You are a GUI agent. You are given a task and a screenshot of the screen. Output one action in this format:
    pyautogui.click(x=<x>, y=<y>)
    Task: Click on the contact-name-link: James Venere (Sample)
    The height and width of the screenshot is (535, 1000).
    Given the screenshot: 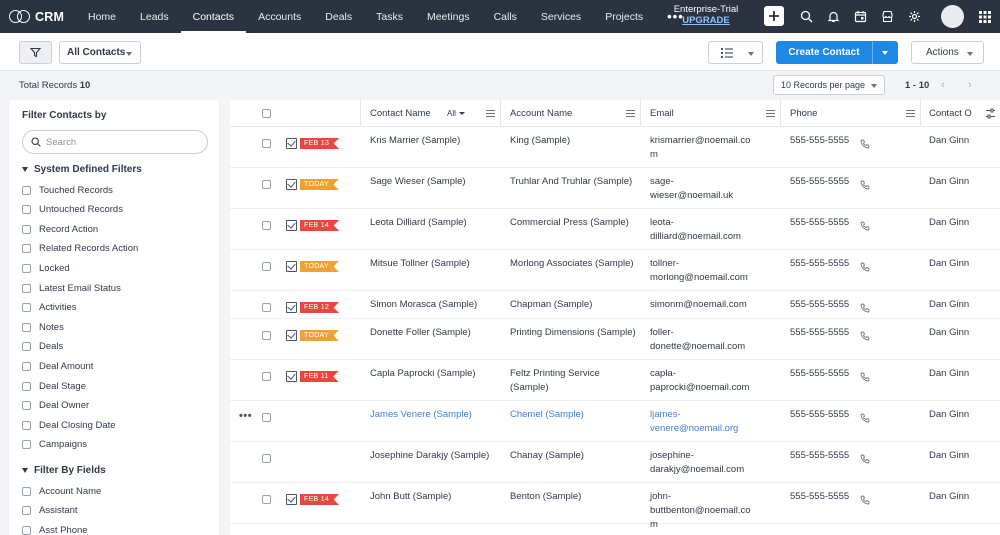 What is the action you would take?
    pyautogui.click(x=435, y=415)
    